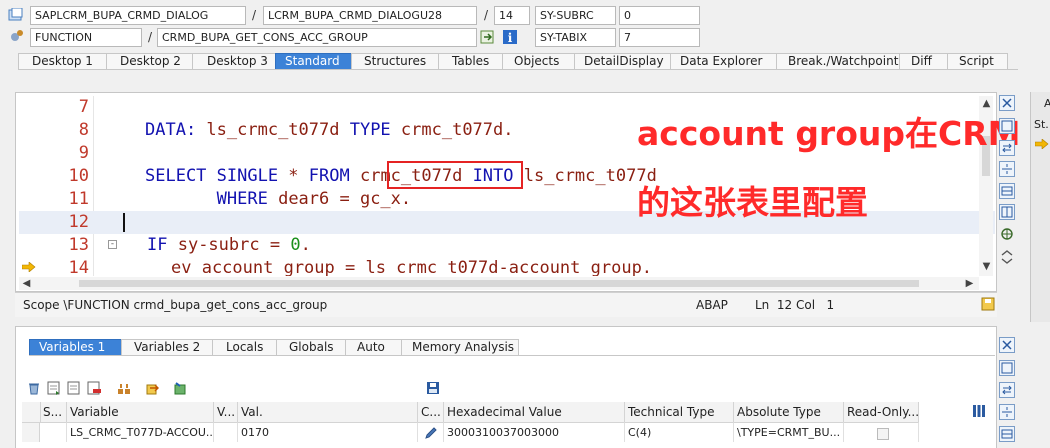 Image resolution: width=1050 pixels, height=448 pixels. Describe the element at coordinates (679, 412) in the screenshot. I see `col-header-technical-type: Technical Type` at that location.